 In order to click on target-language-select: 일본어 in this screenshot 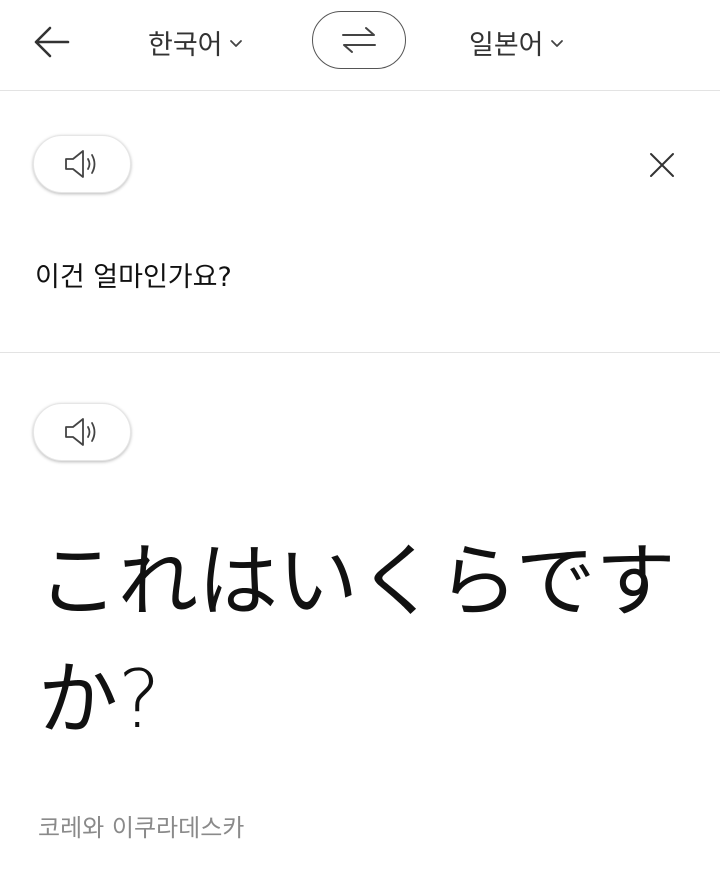, I will do `click(516, 42)`.